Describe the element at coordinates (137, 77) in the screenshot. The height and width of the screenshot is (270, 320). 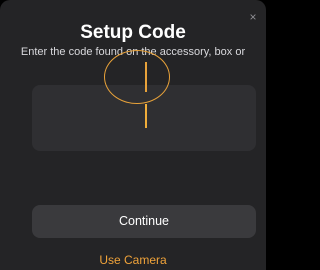
I see `tap-indicator` at that location.